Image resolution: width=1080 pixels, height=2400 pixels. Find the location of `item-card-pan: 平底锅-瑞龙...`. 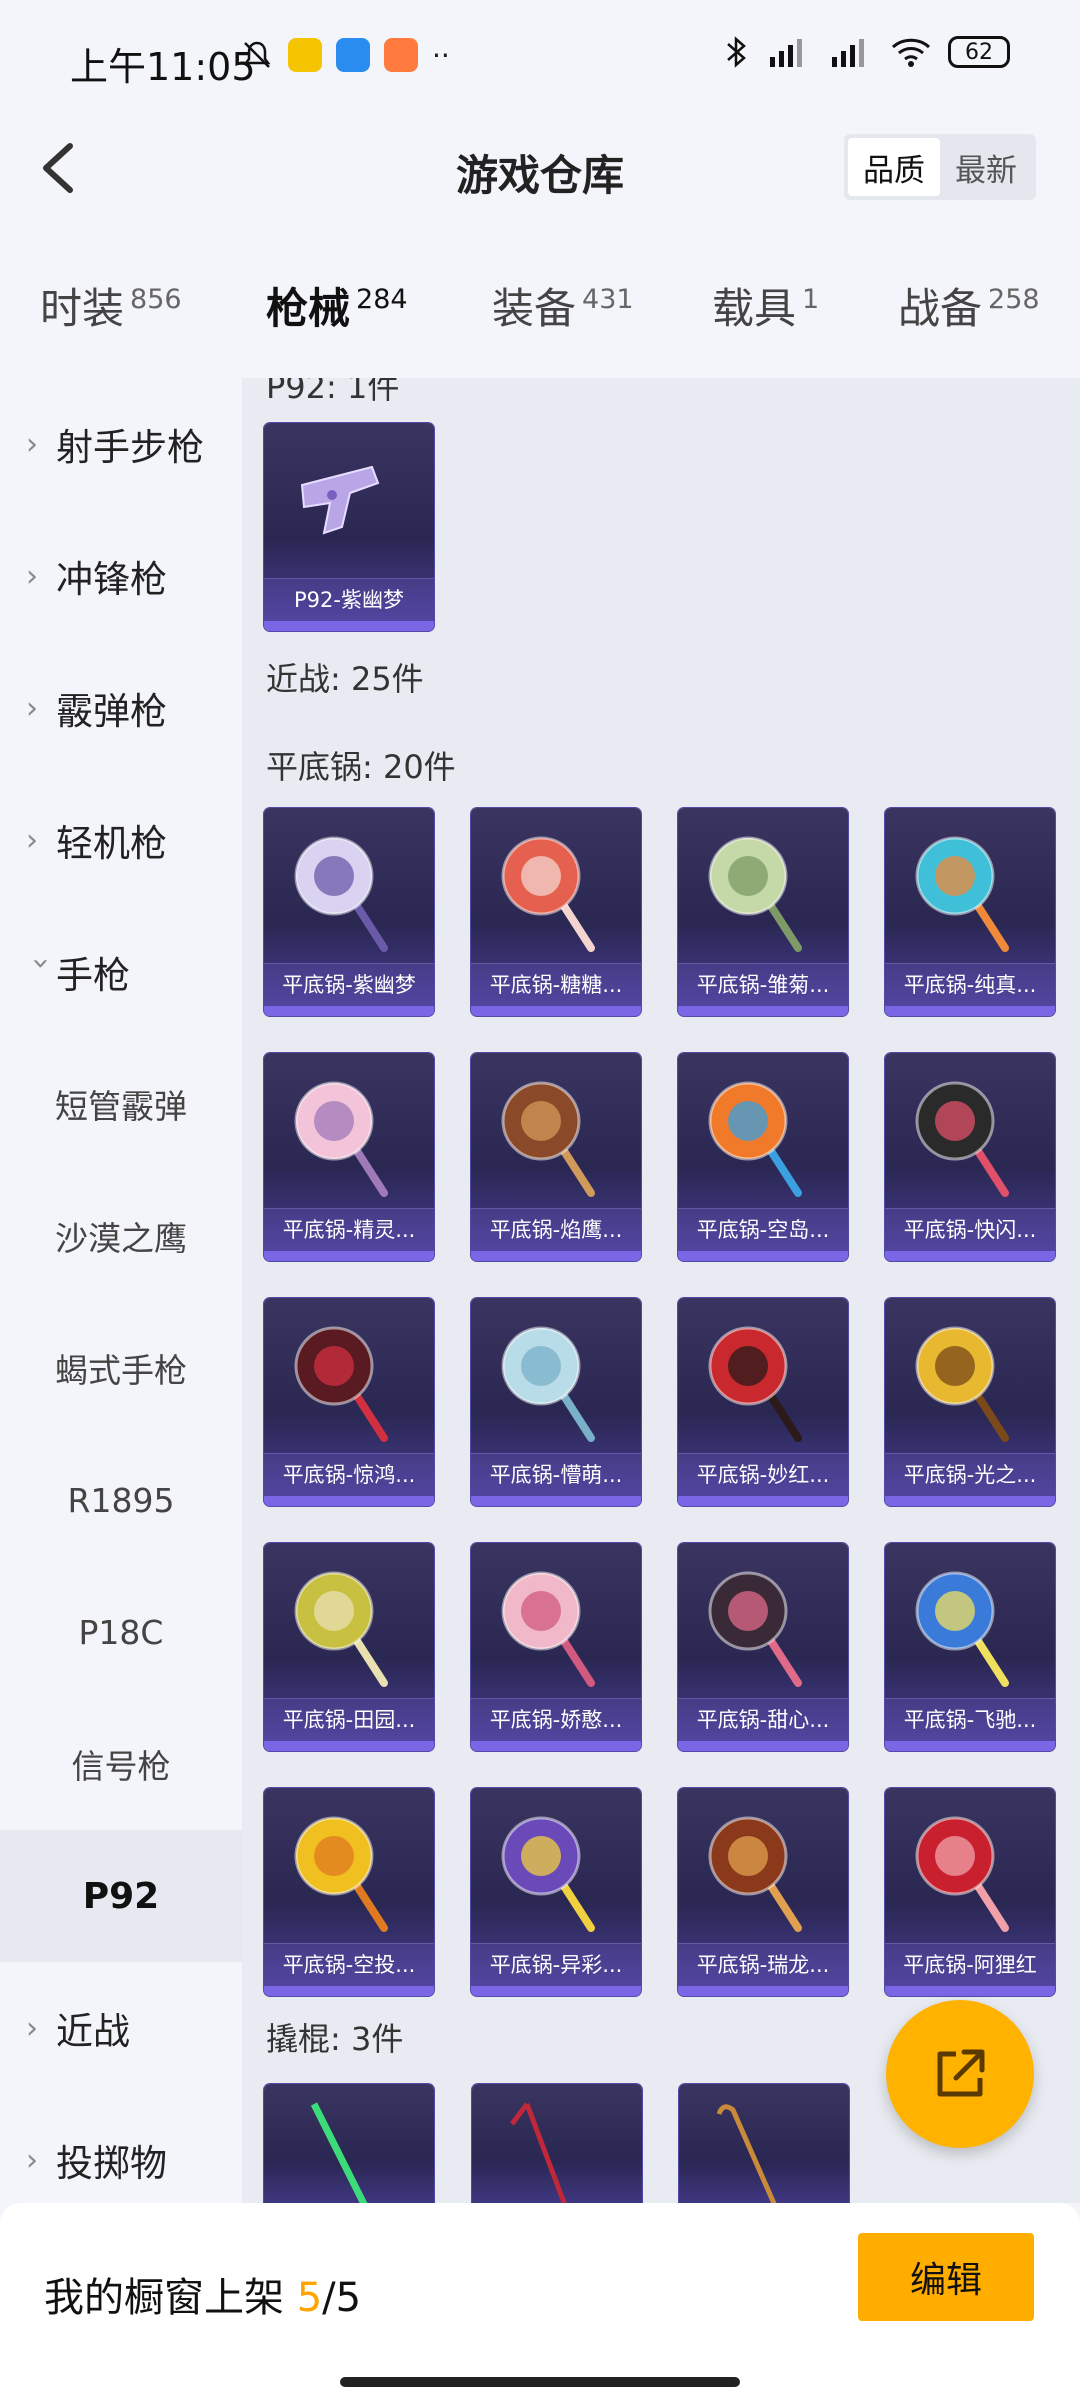

item-card-pan: 平底锅-瑞龙... is located at coordinates (763, 1892).